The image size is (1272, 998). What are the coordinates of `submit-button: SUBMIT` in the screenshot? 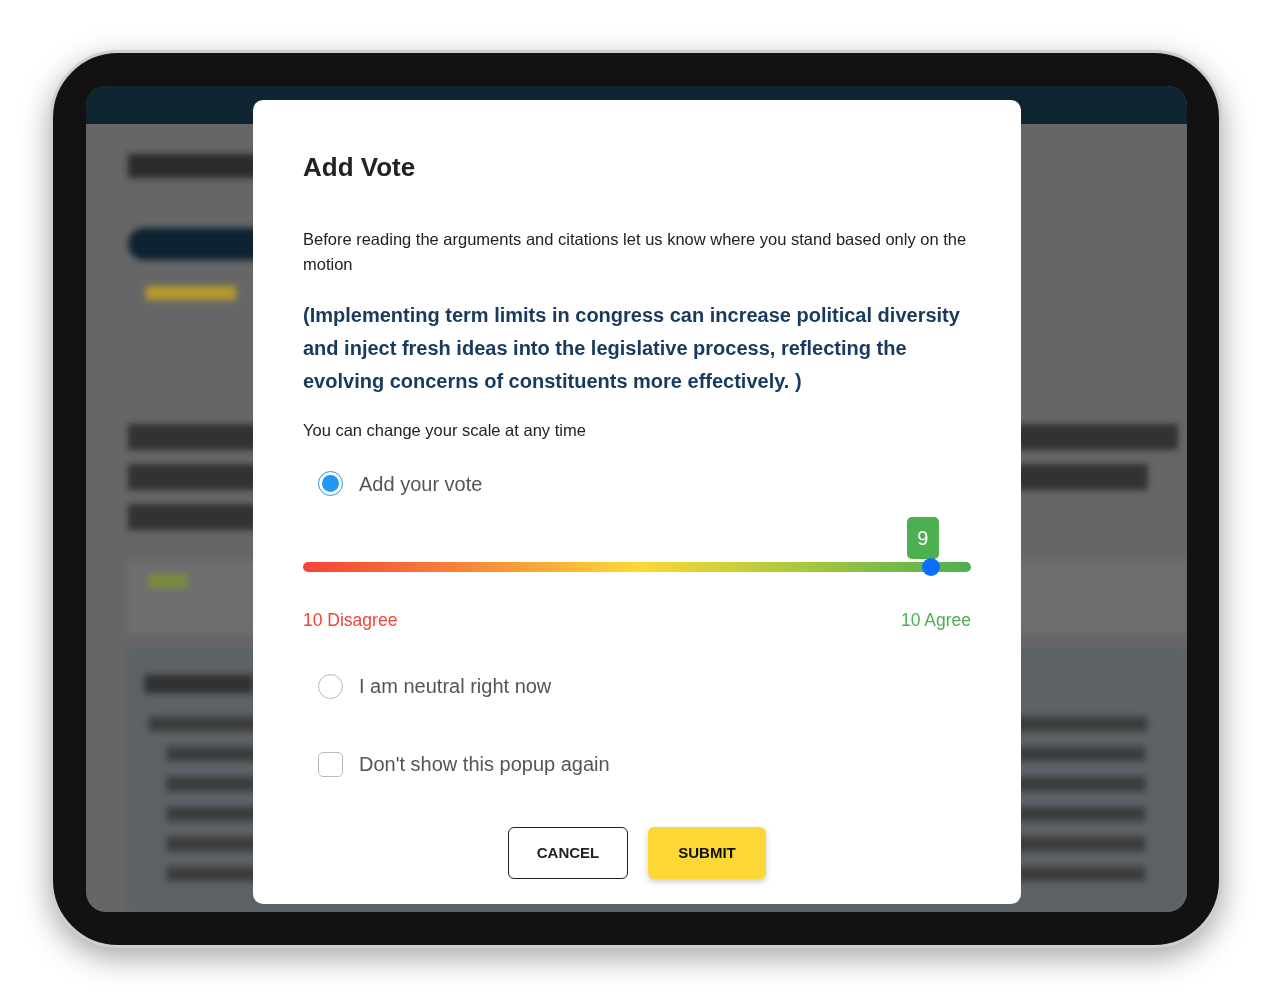 It's located at (707, 853).